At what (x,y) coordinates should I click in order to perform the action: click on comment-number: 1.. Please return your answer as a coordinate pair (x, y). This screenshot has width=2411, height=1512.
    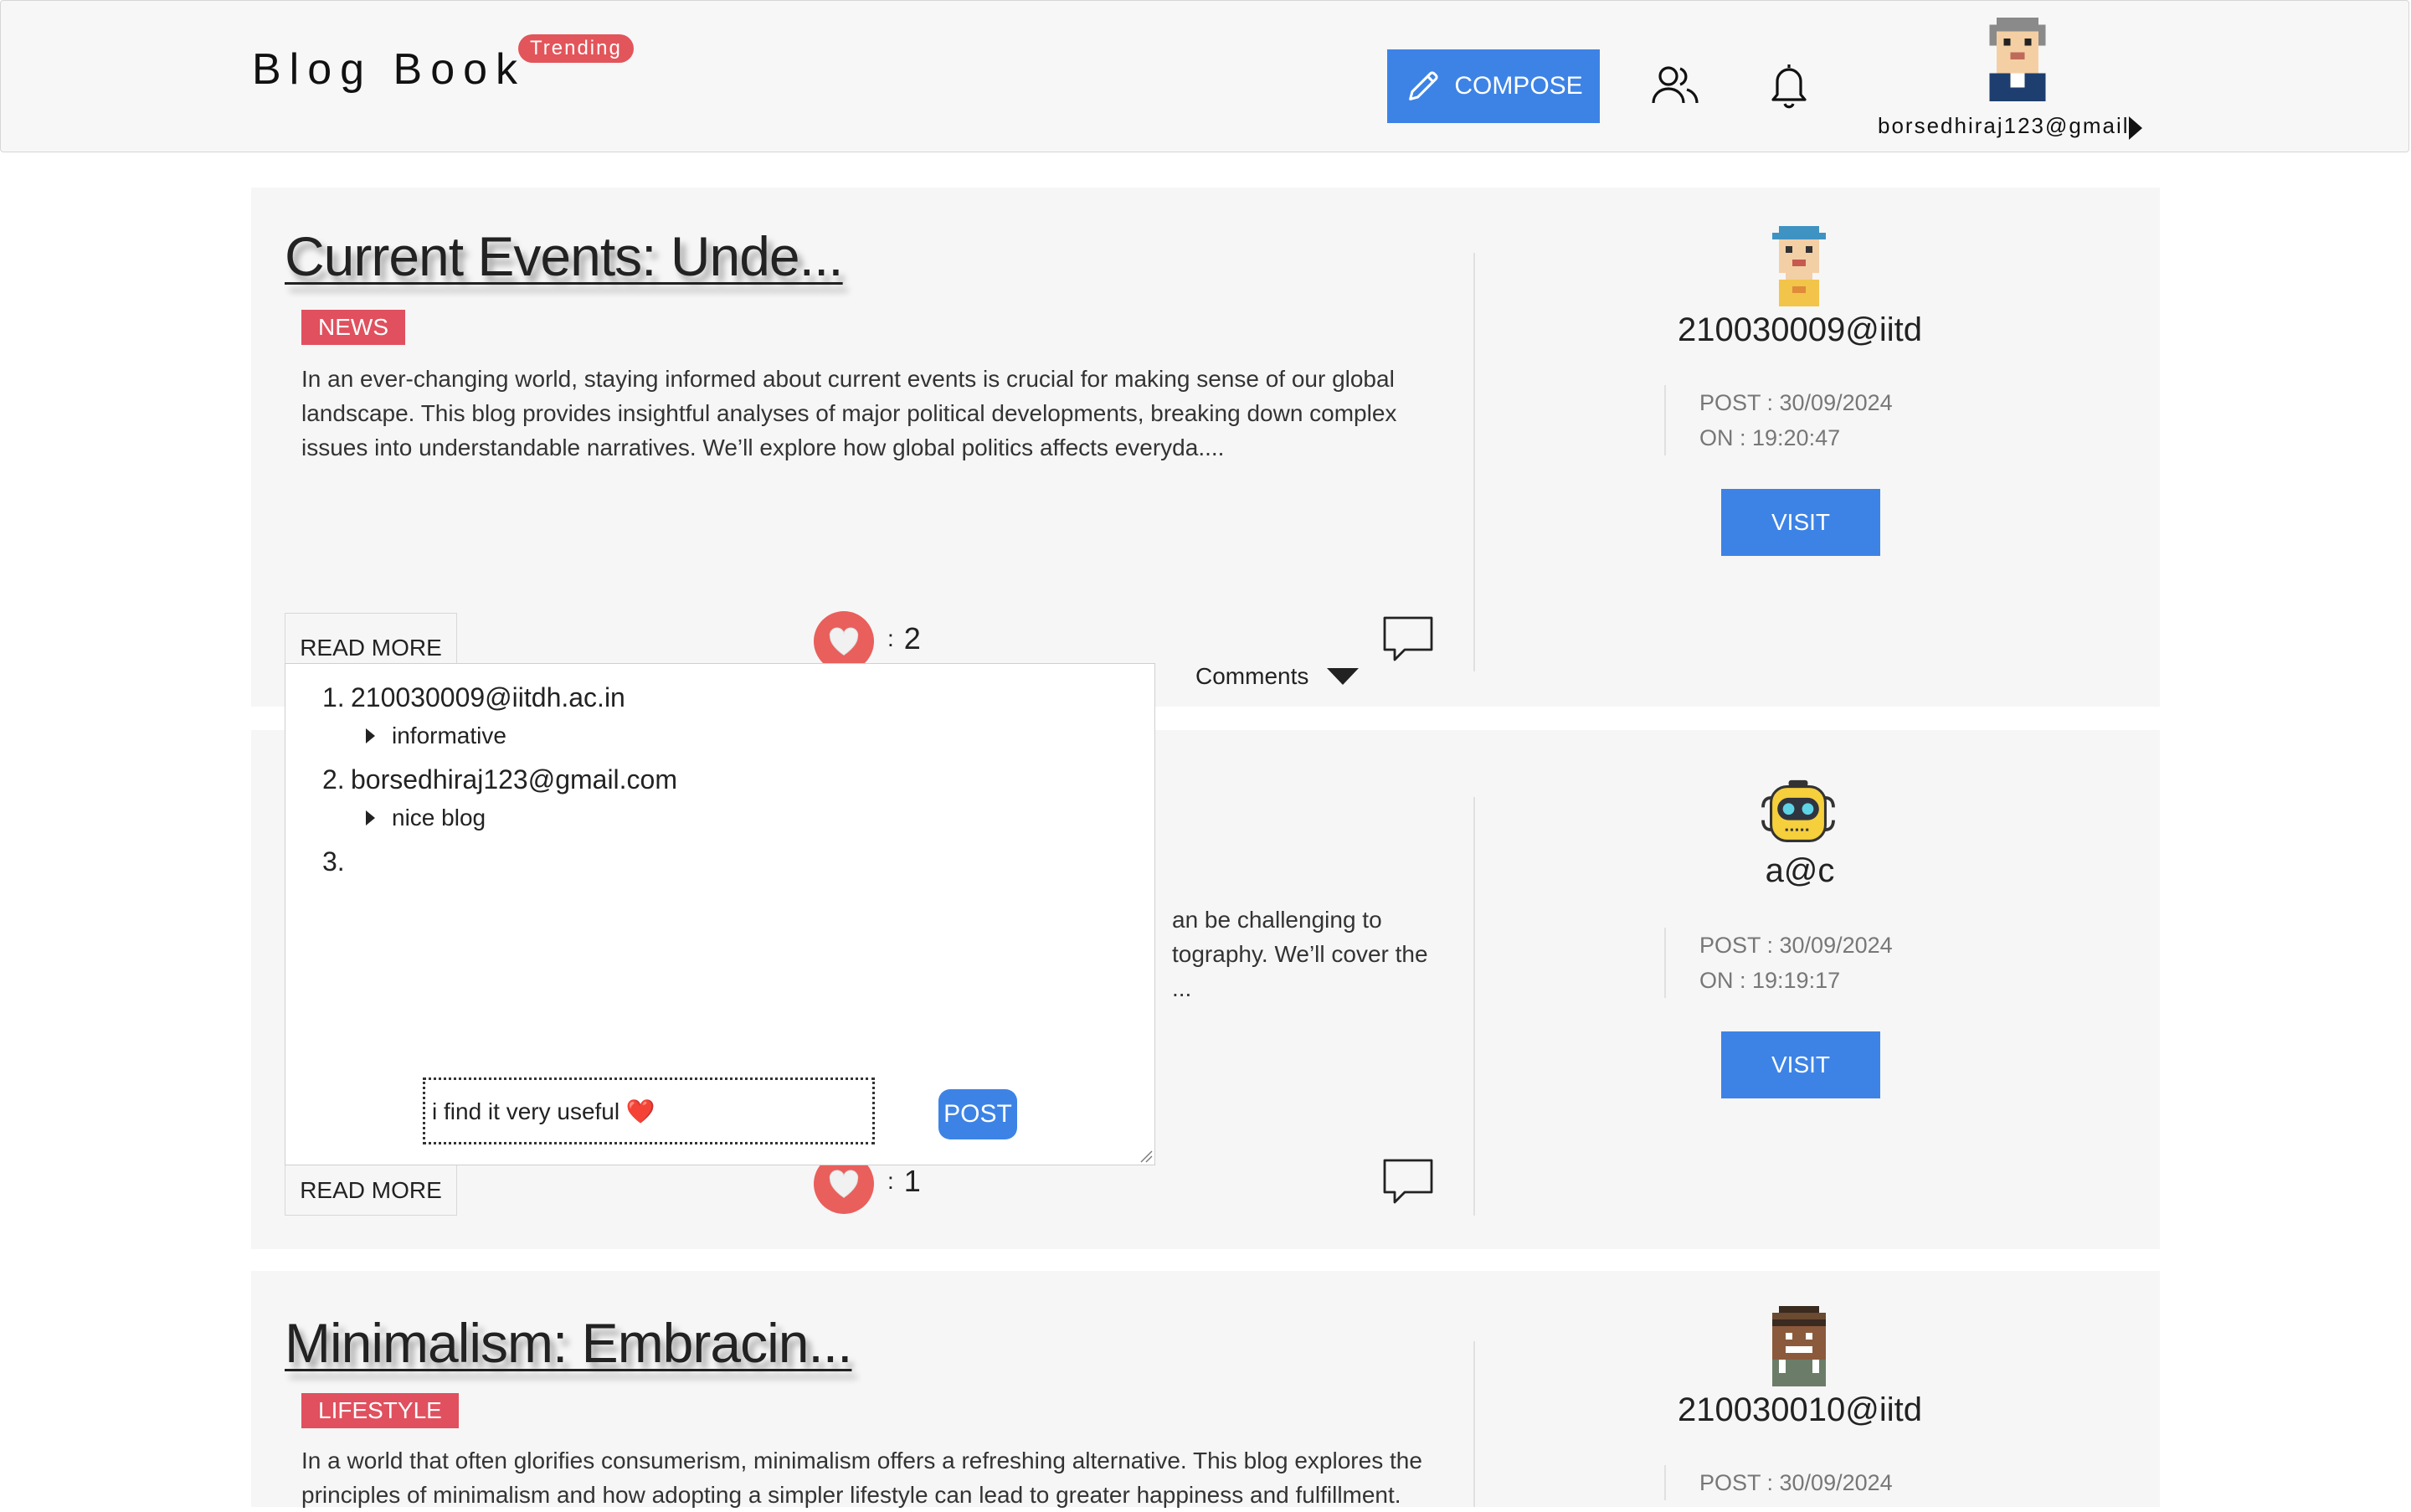
    Looking at the image, I should click on (333, 697).